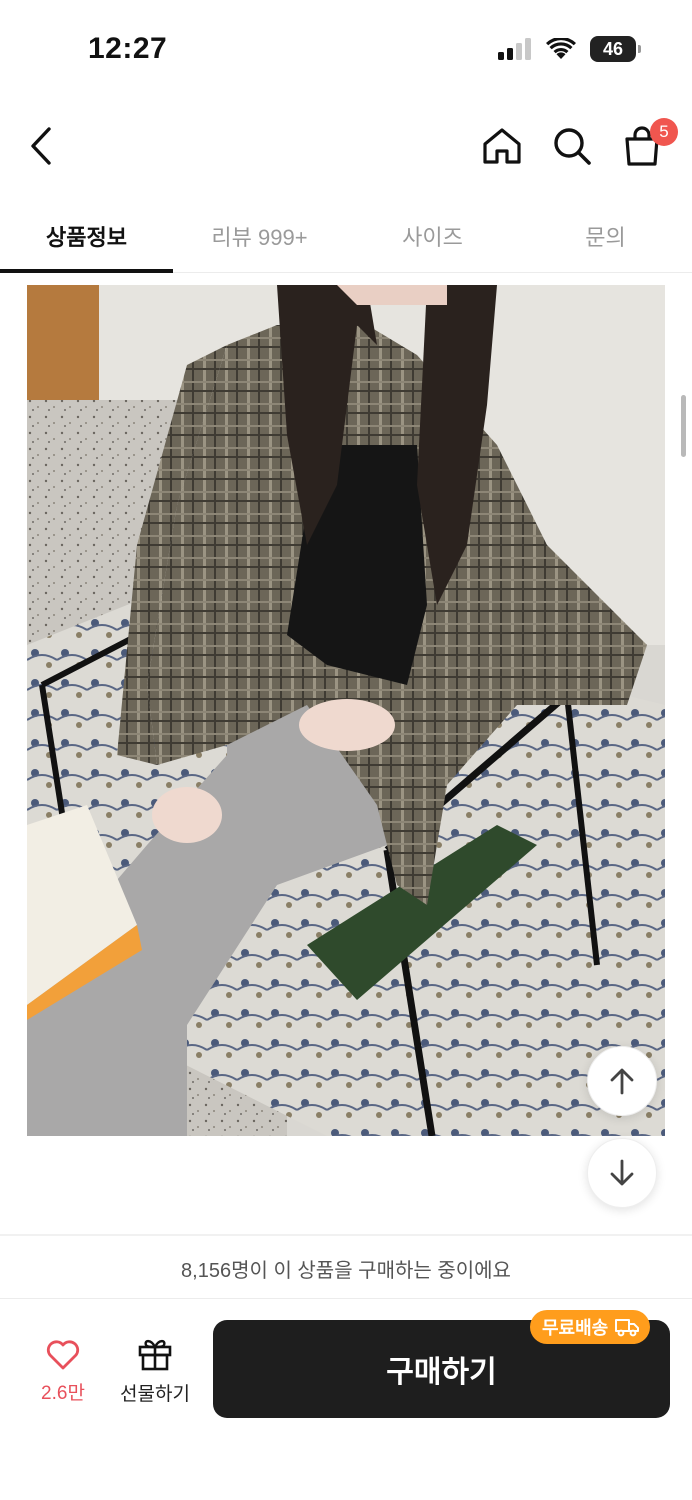  I want to click on tab-product-info: 상품정보, so click(86, 236).